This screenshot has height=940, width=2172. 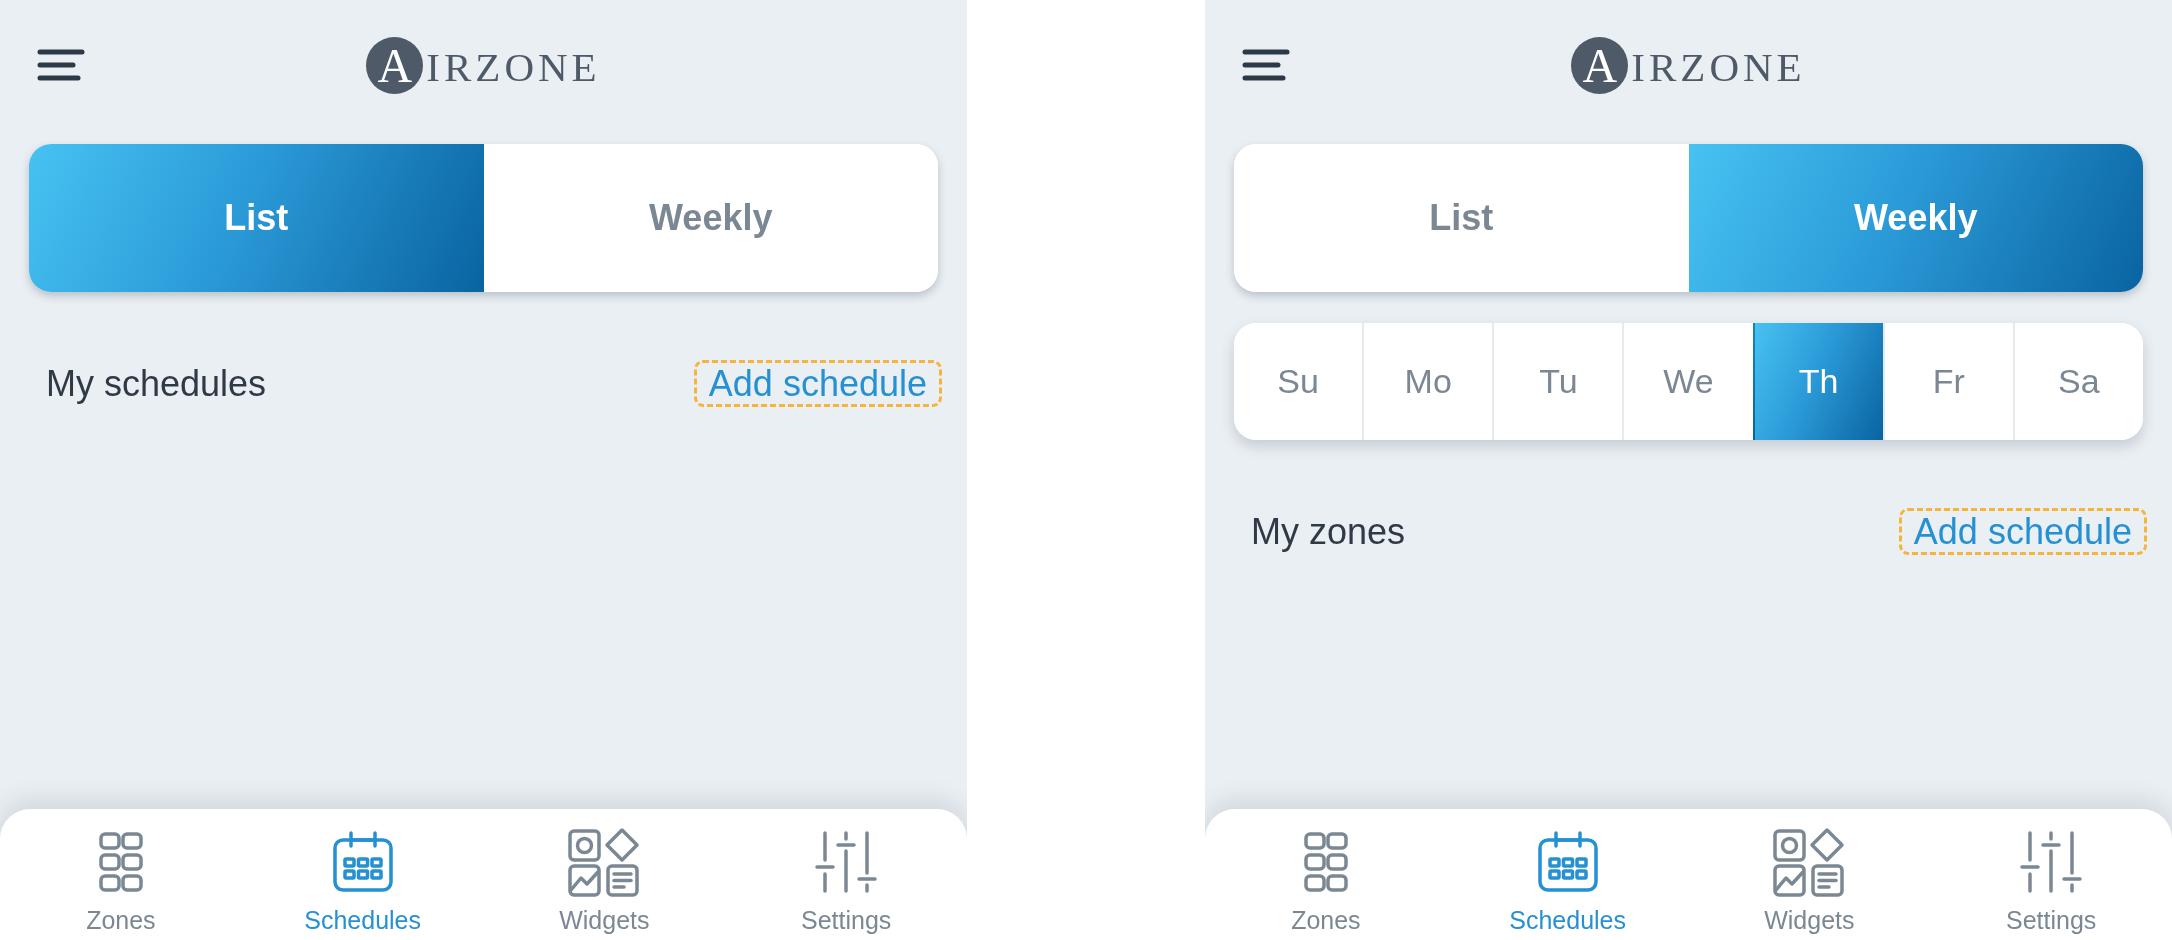 What do you see at coordinates (1947, 381) in the screenshot?
I see `day-tab: Fr` at bounding box center [1947, 381].